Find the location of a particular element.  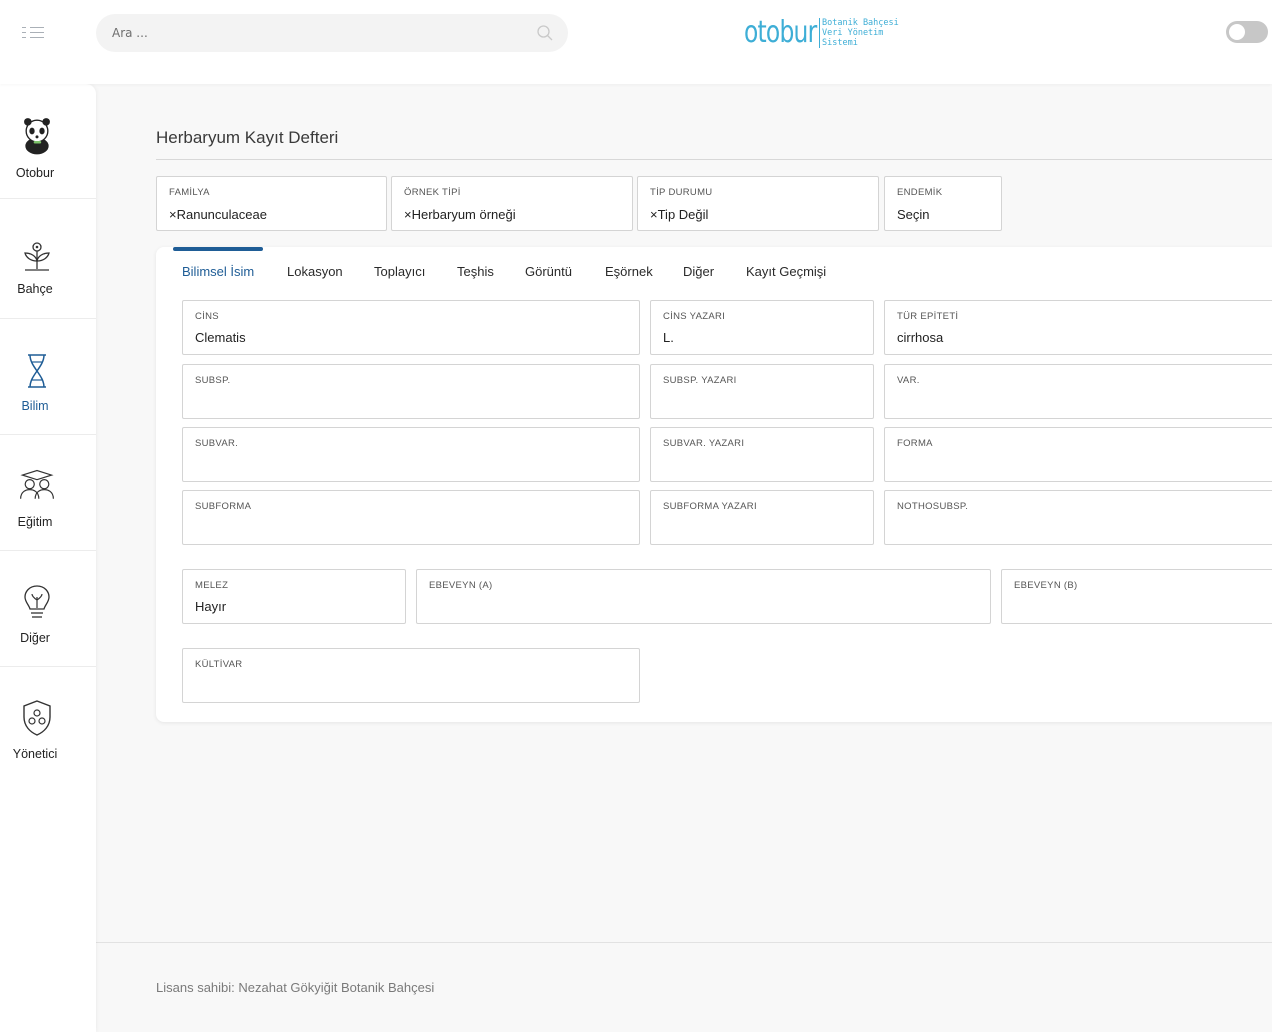

theme-toggle is located at coordinates (1247, 32).